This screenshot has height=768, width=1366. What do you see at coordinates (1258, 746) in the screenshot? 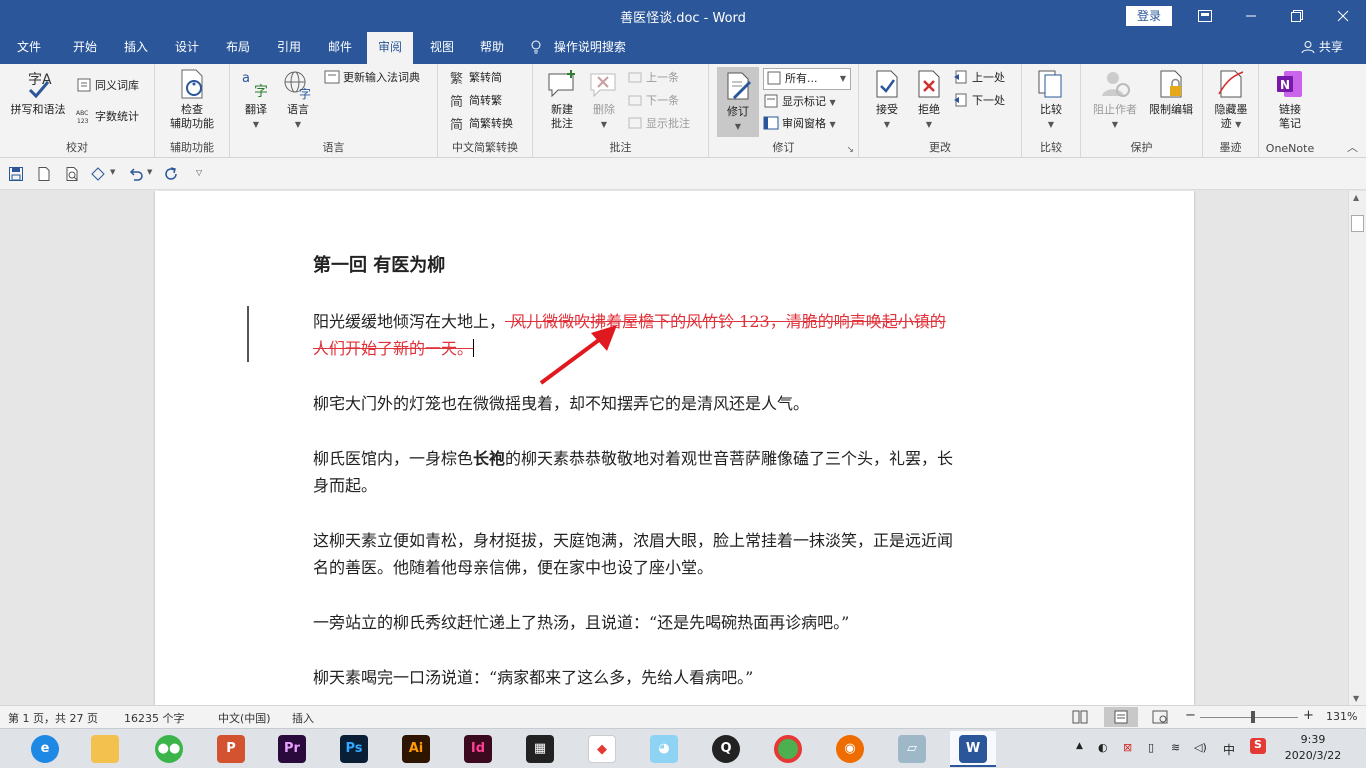
I see `sogou-ime-icon: S` at bounding box center [1258, 746].